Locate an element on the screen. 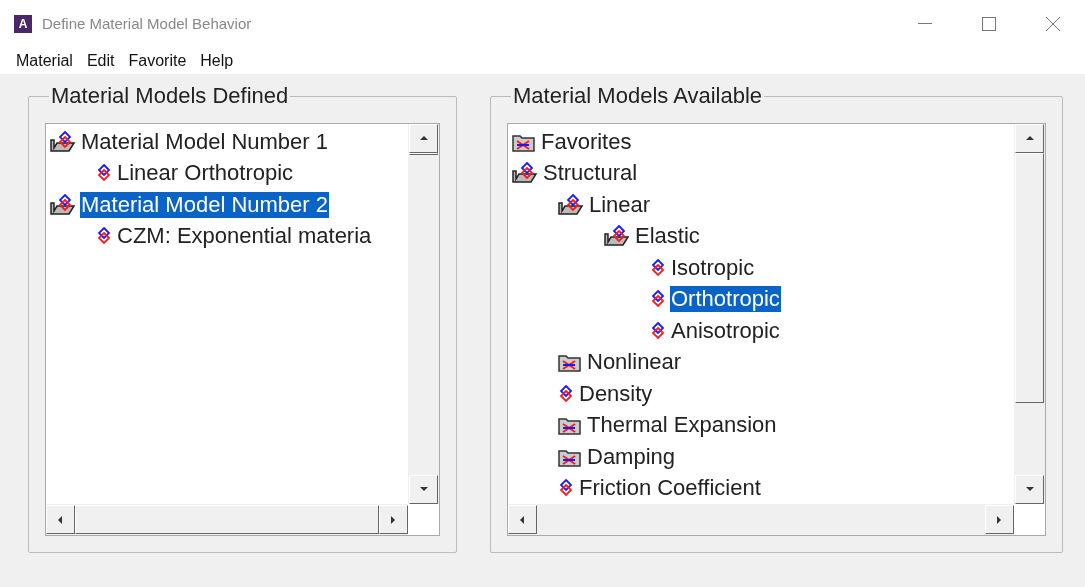 The width and height of the screenshot is (1085, 587). tree-item: Thermal Expansion is located at coordinates (682, 425).